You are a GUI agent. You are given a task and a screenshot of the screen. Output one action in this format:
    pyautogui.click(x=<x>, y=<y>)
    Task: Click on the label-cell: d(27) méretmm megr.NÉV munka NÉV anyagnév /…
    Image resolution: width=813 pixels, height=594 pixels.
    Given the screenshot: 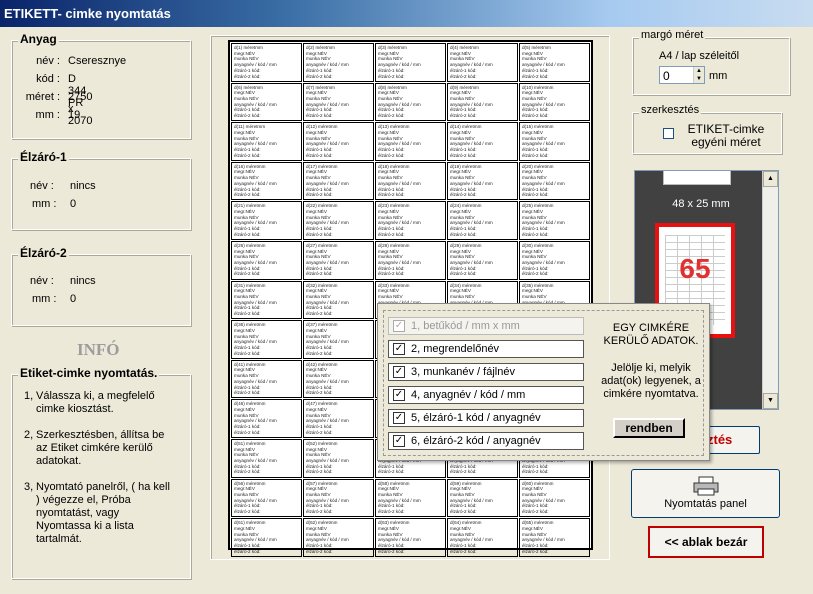 What is the action you would take?
    pyautogui.click(x=338, y=260)
    